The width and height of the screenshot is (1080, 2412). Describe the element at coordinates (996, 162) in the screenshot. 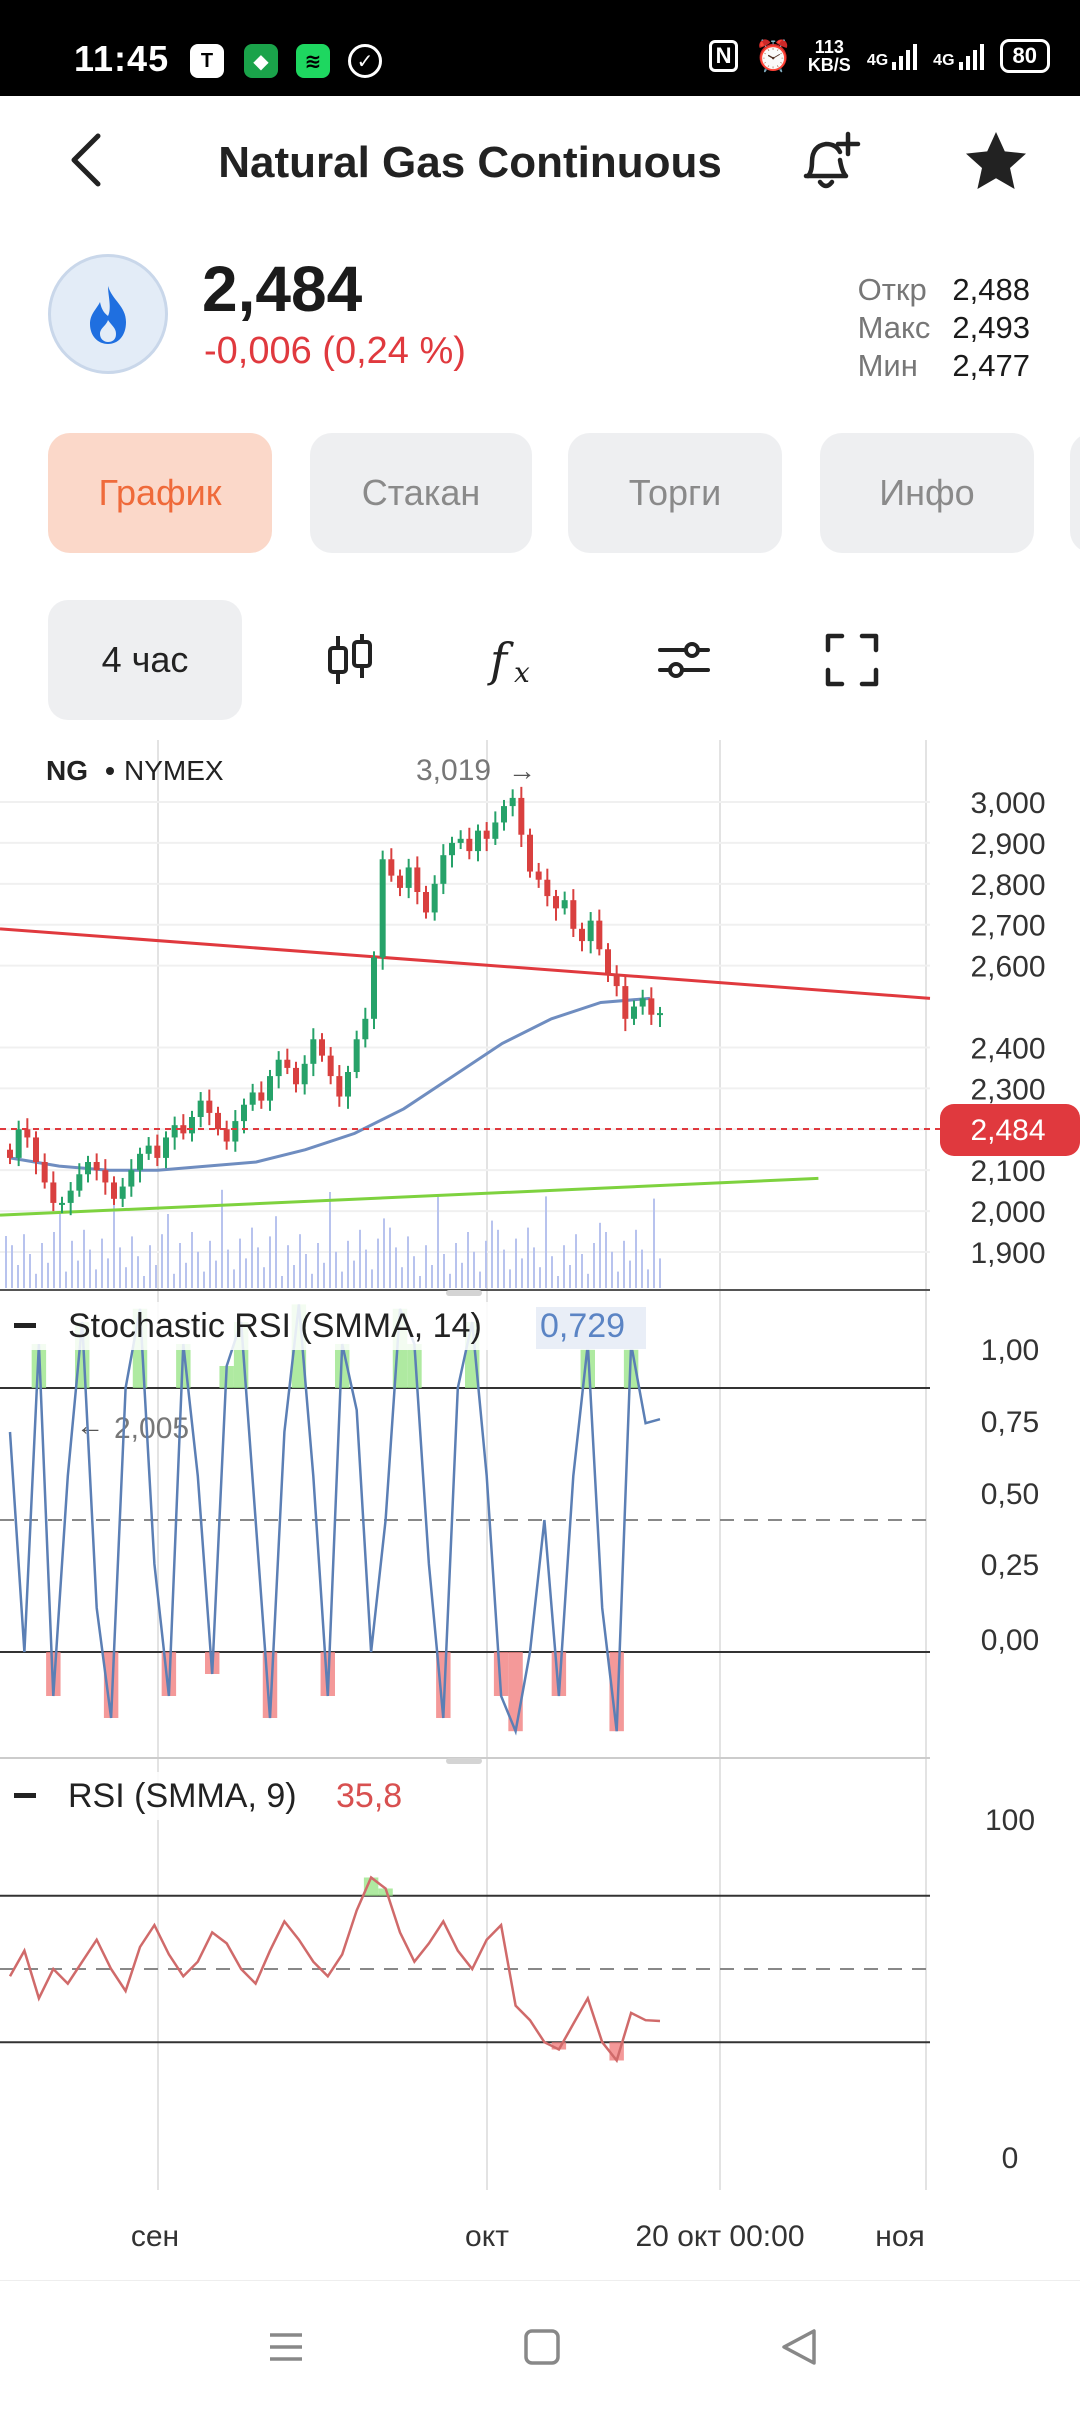

I see `star-icon` at that location.